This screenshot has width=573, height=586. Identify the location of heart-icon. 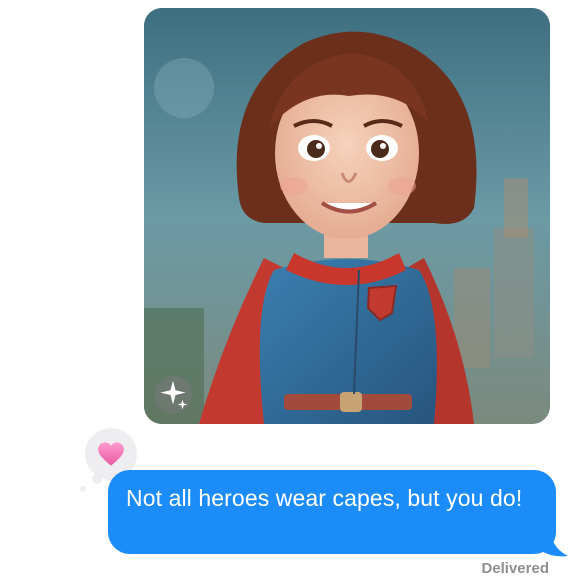
(111, 454).